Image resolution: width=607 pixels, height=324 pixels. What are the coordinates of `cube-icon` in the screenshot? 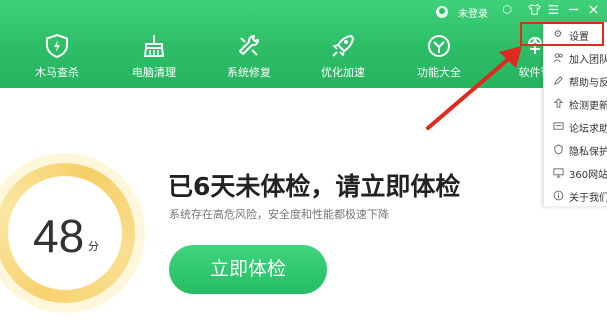 It's located at (439, 46).